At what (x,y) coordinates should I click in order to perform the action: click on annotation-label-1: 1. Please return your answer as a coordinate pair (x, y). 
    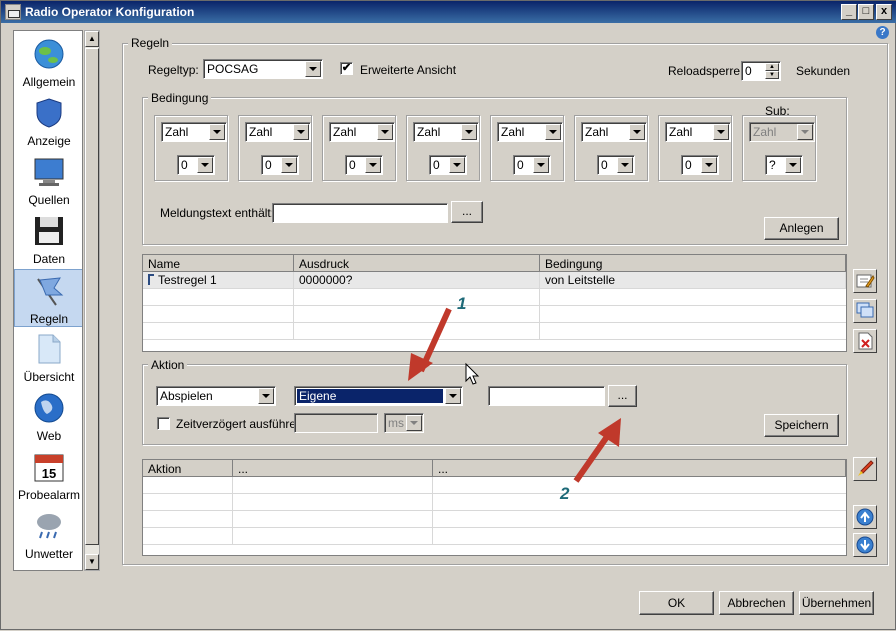
    Looking at the image, I should click on (462, 303).